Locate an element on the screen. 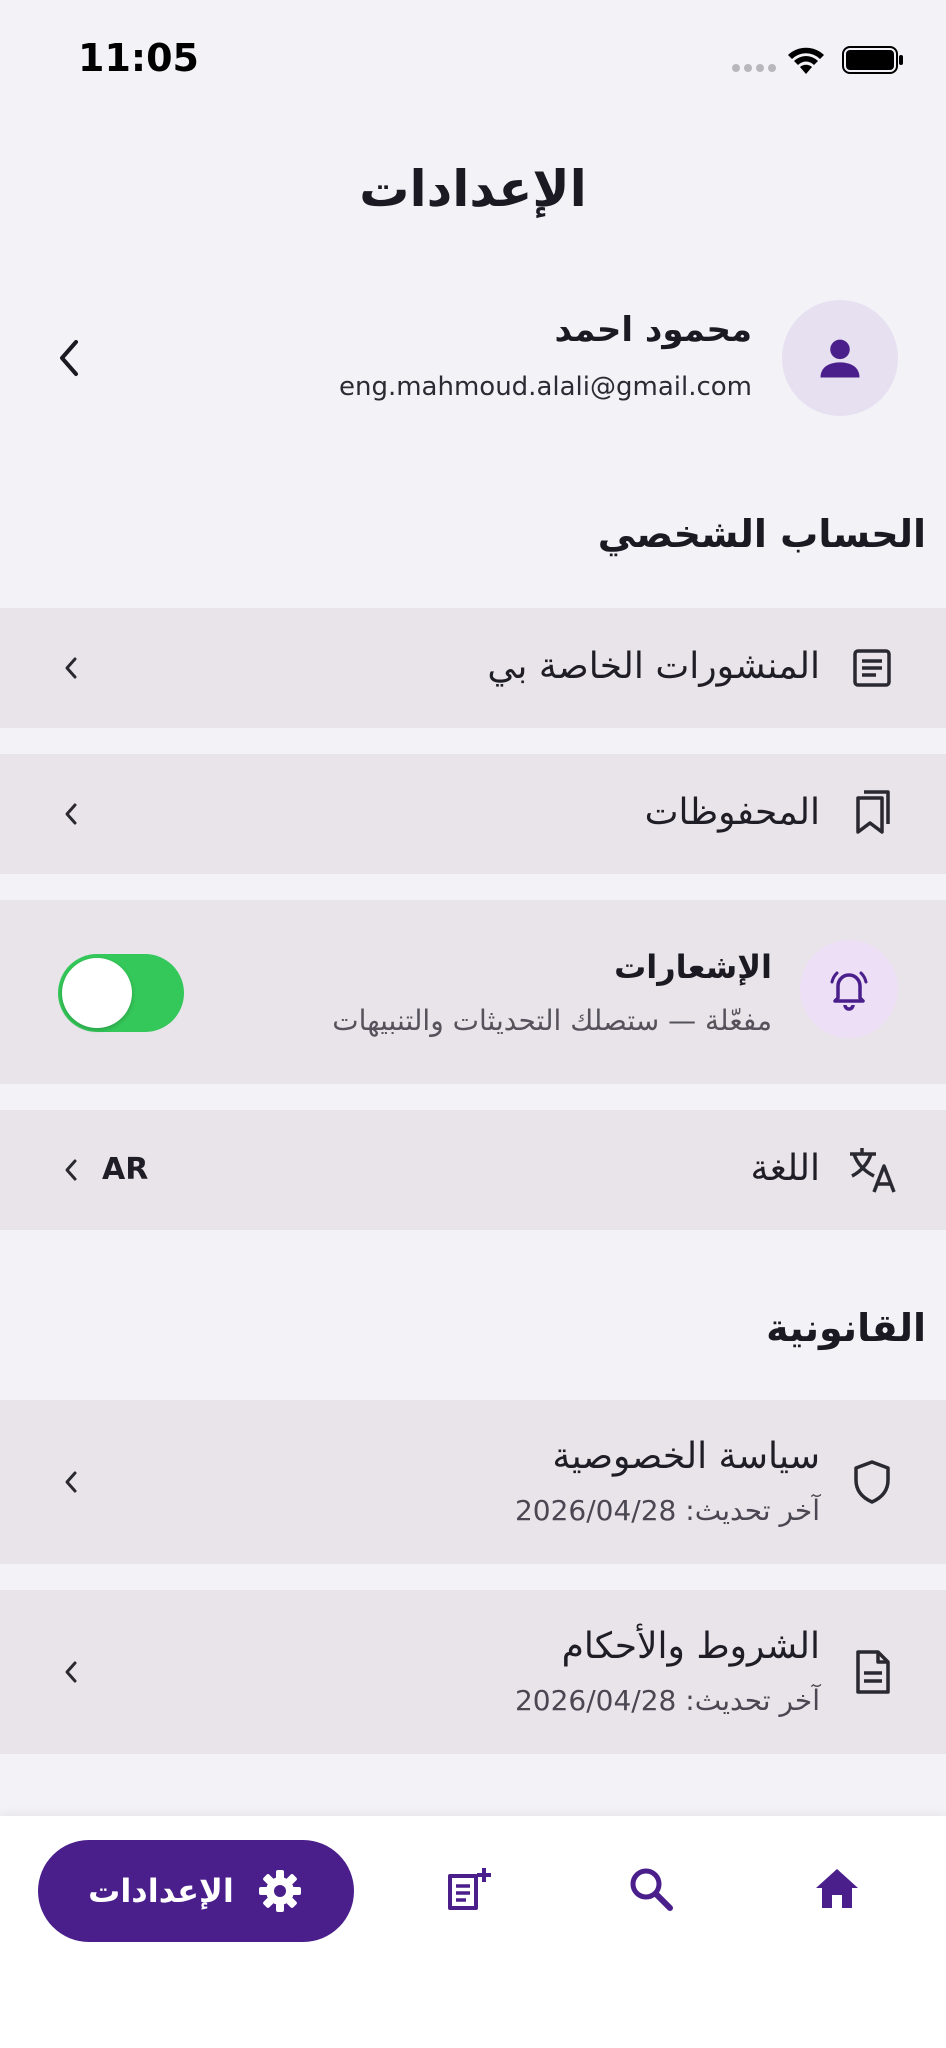  profile-email: eng.mahmoud.alali@gmail.com is located at coordinates (545, 387).